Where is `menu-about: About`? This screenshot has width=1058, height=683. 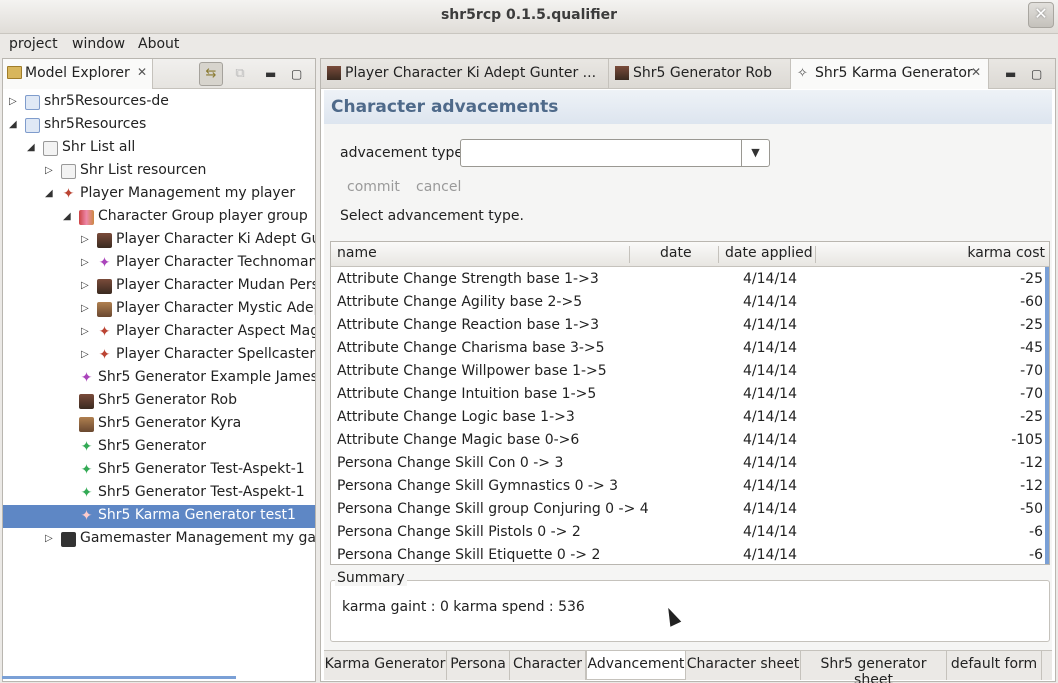
menu-about: About is located at coordinates (158, 44).